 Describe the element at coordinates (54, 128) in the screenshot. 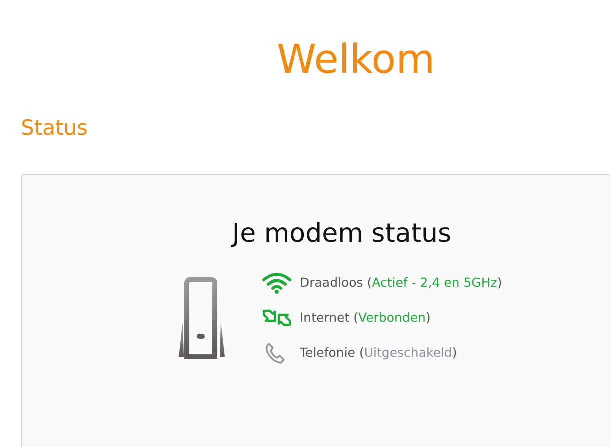

I see `section-title: Status` at that location.